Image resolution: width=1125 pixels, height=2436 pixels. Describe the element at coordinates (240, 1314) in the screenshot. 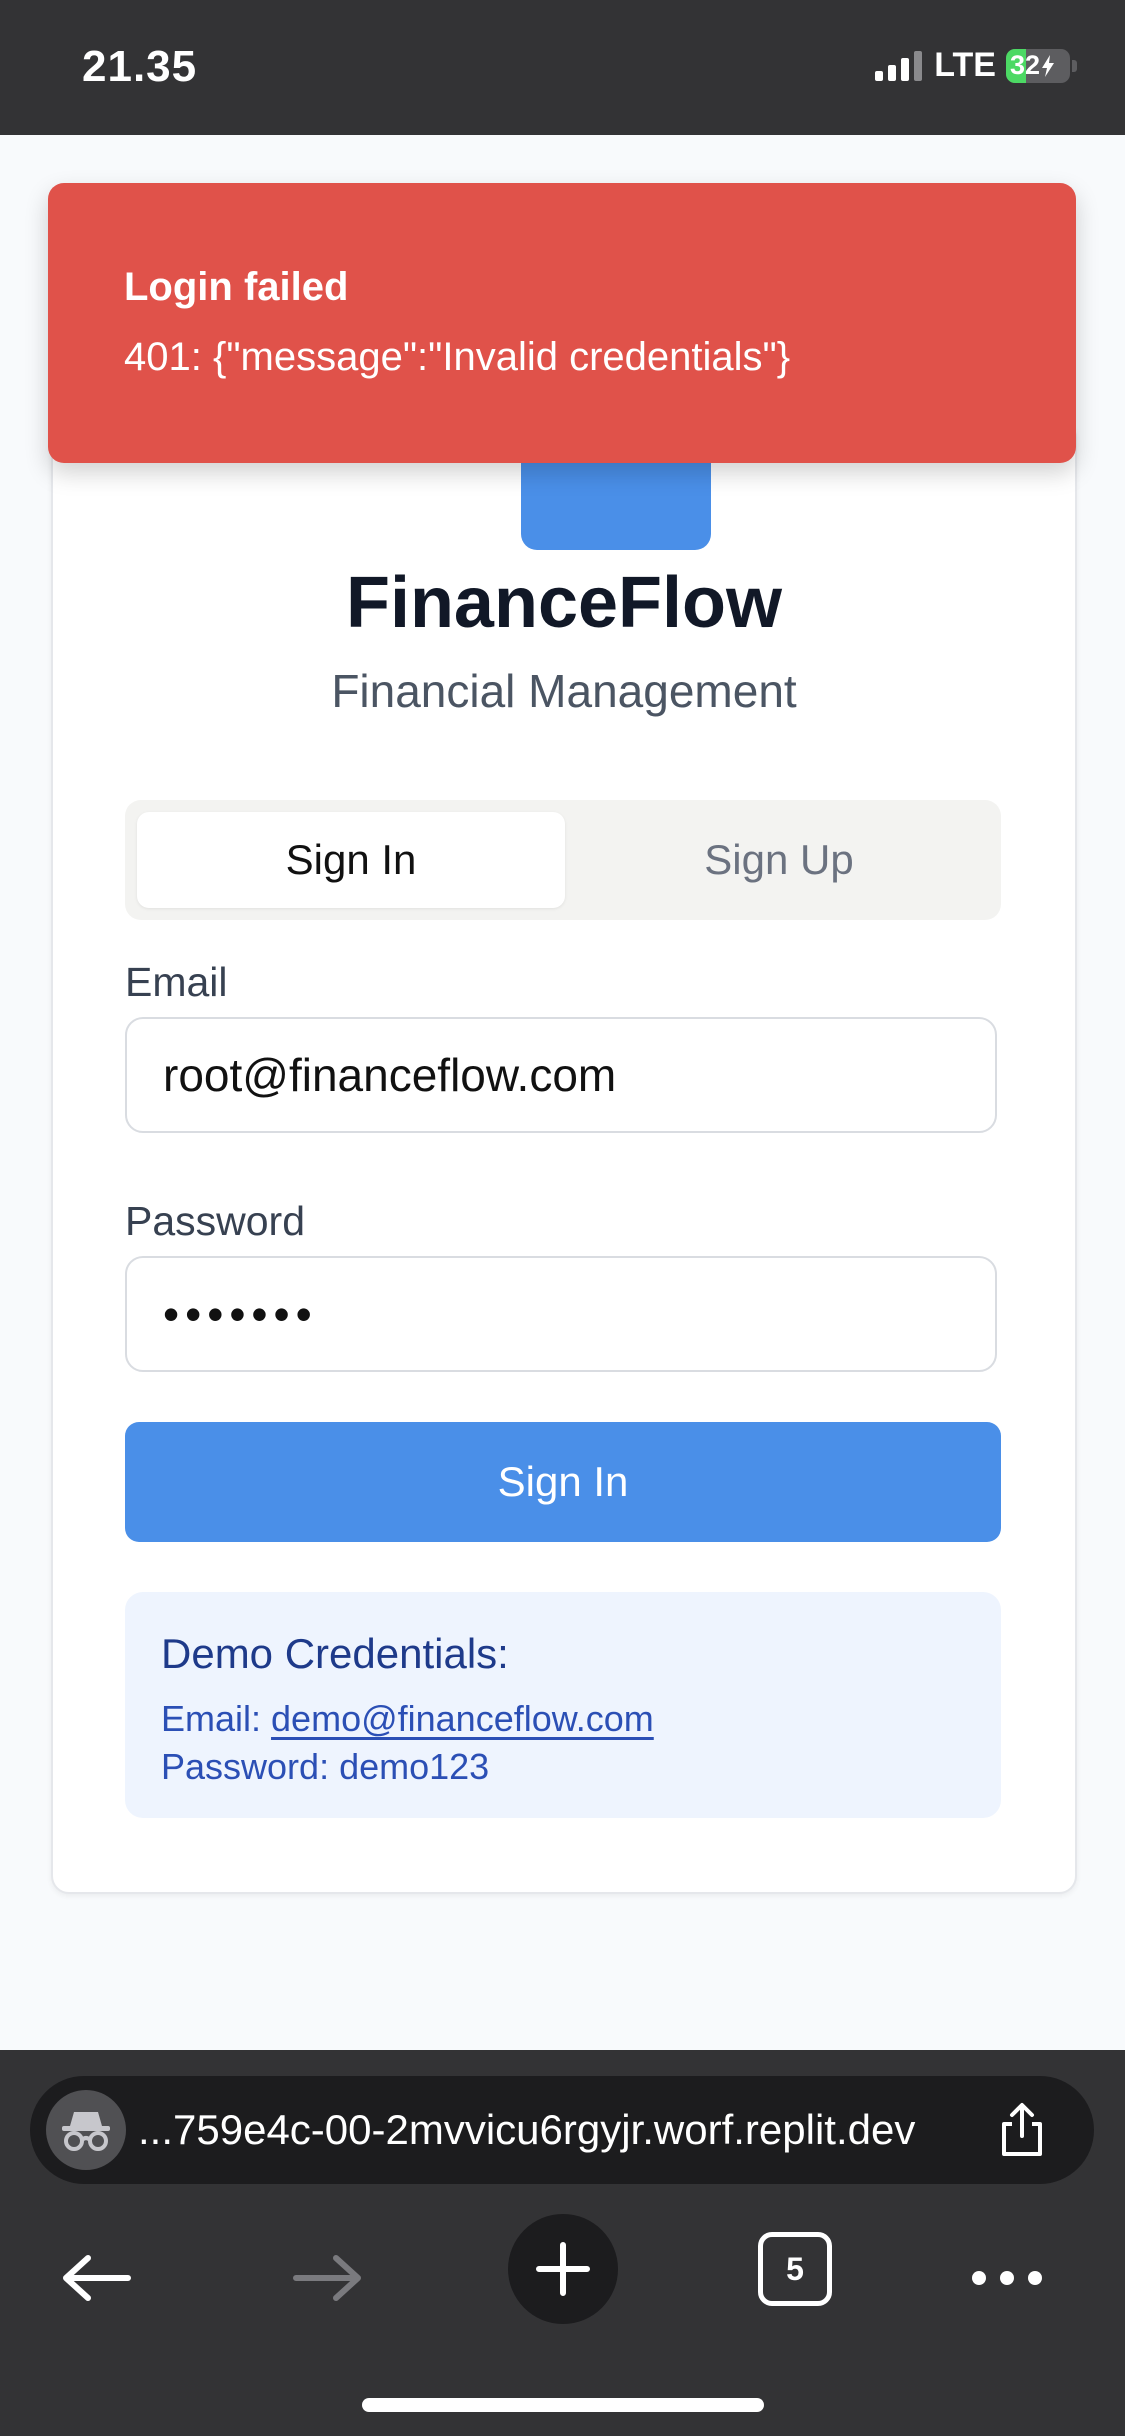

I see `password-value: •••••••` at that location.